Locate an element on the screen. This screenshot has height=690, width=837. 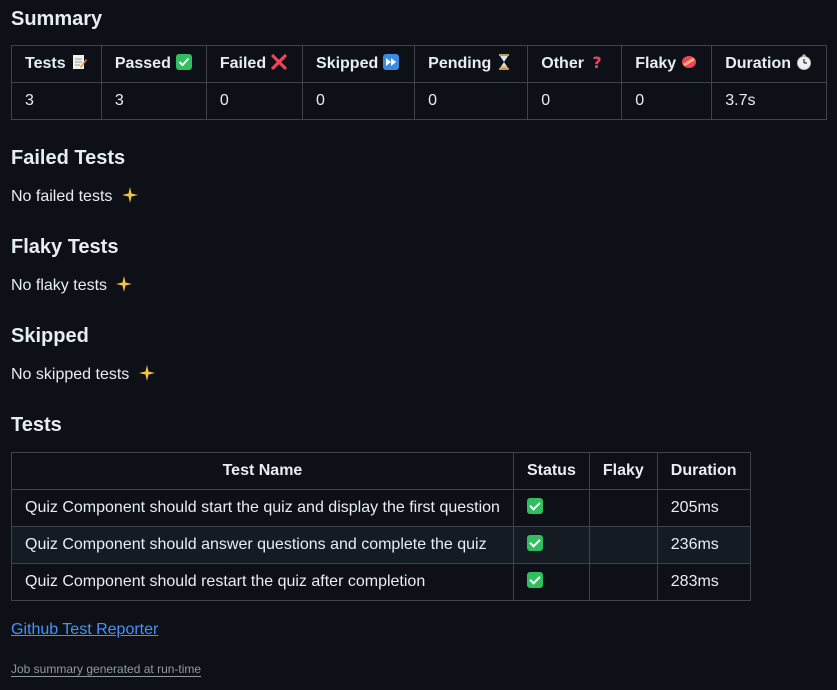
summary-value-pending: 0 is located at coordinates (471, 101).